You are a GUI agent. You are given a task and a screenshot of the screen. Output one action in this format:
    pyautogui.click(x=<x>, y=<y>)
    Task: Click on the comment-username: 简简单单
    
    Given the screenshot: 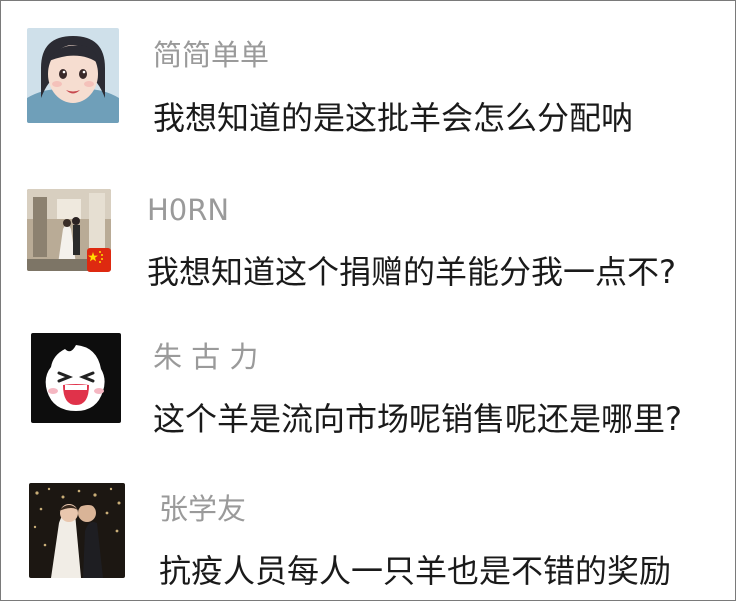 What is the action you would take?
    pyautogui.click(x=211, y=55)
    